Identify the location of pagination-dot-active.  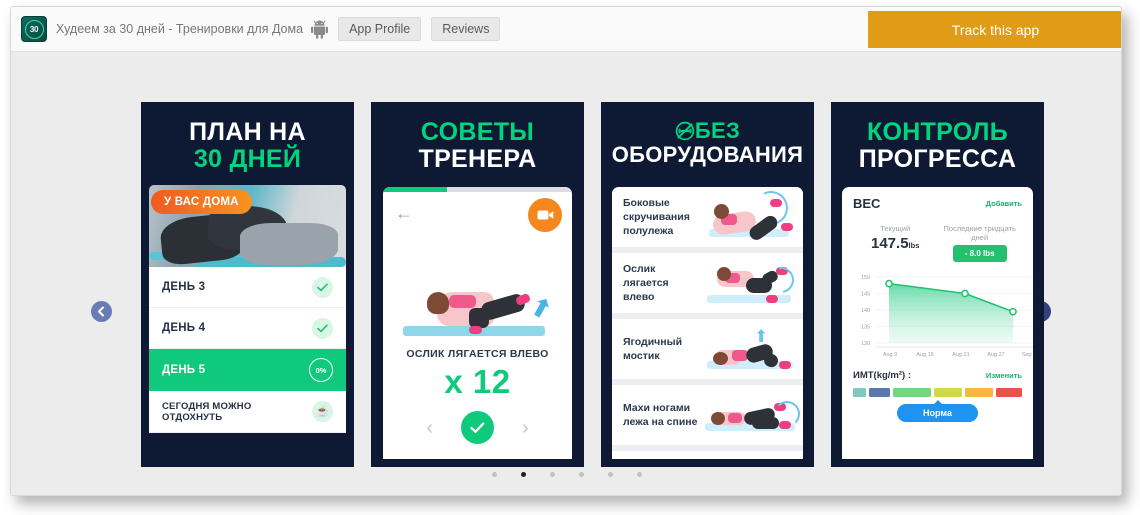
(523, 474).